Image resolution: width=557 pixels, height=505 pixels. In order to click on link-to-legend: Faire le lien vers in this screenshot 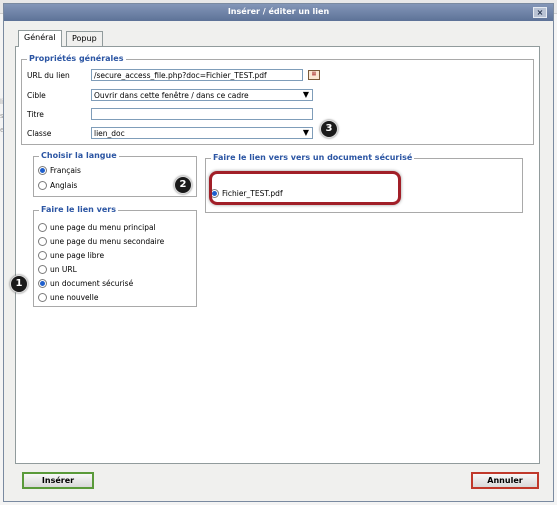, I will do `click(78, 209)`.